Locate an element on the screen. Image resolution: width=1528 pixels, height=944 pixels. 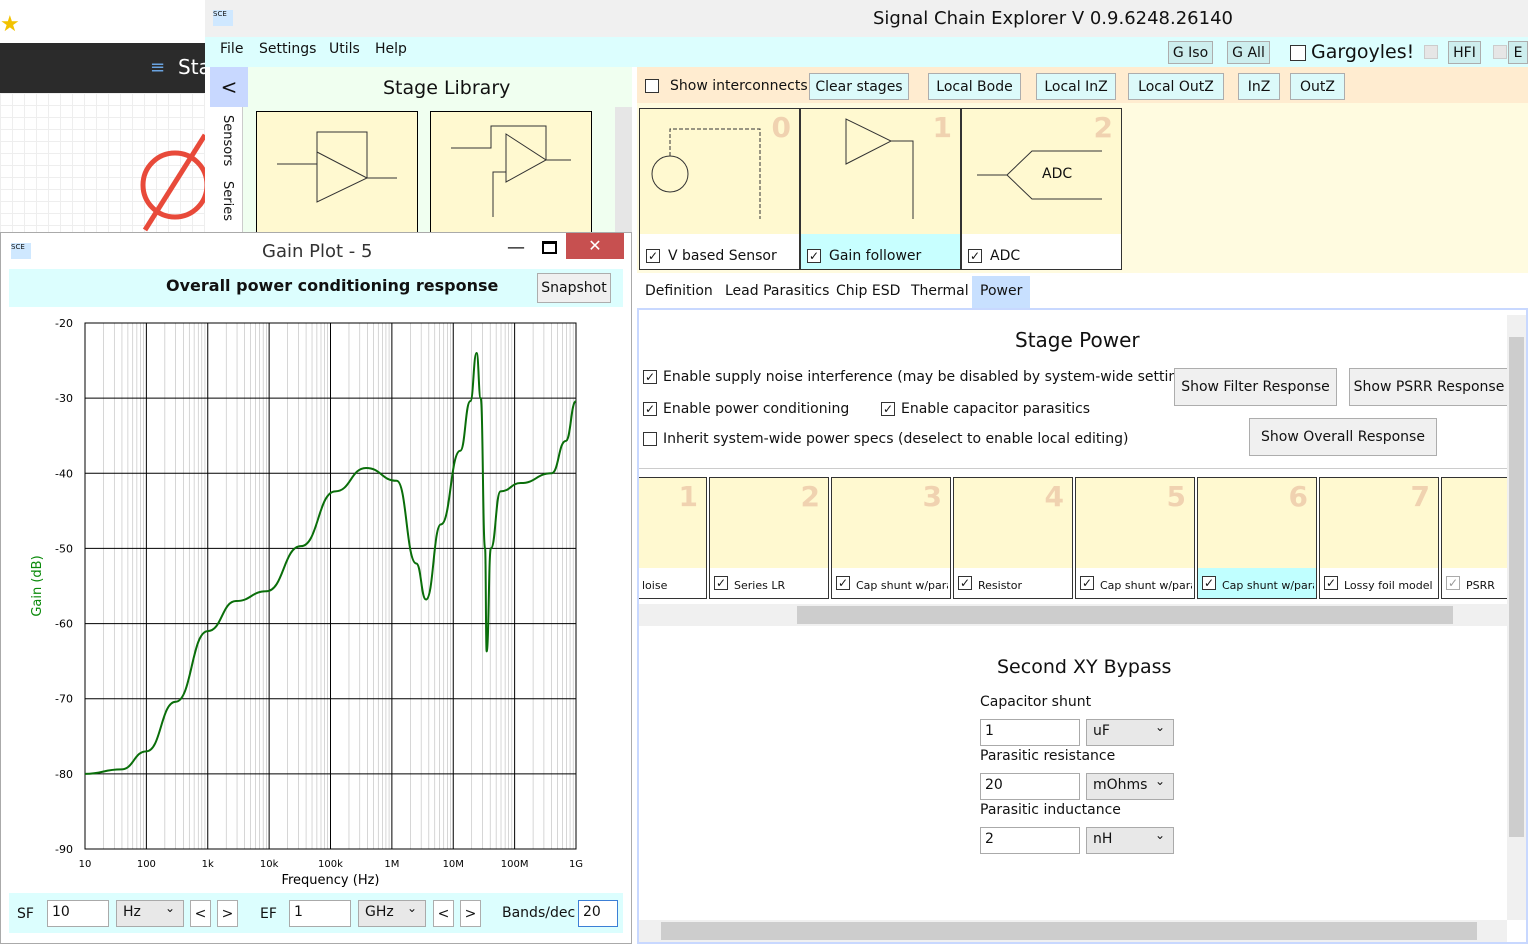
panel-vscrollbar is located at coordinates (1516, 617).